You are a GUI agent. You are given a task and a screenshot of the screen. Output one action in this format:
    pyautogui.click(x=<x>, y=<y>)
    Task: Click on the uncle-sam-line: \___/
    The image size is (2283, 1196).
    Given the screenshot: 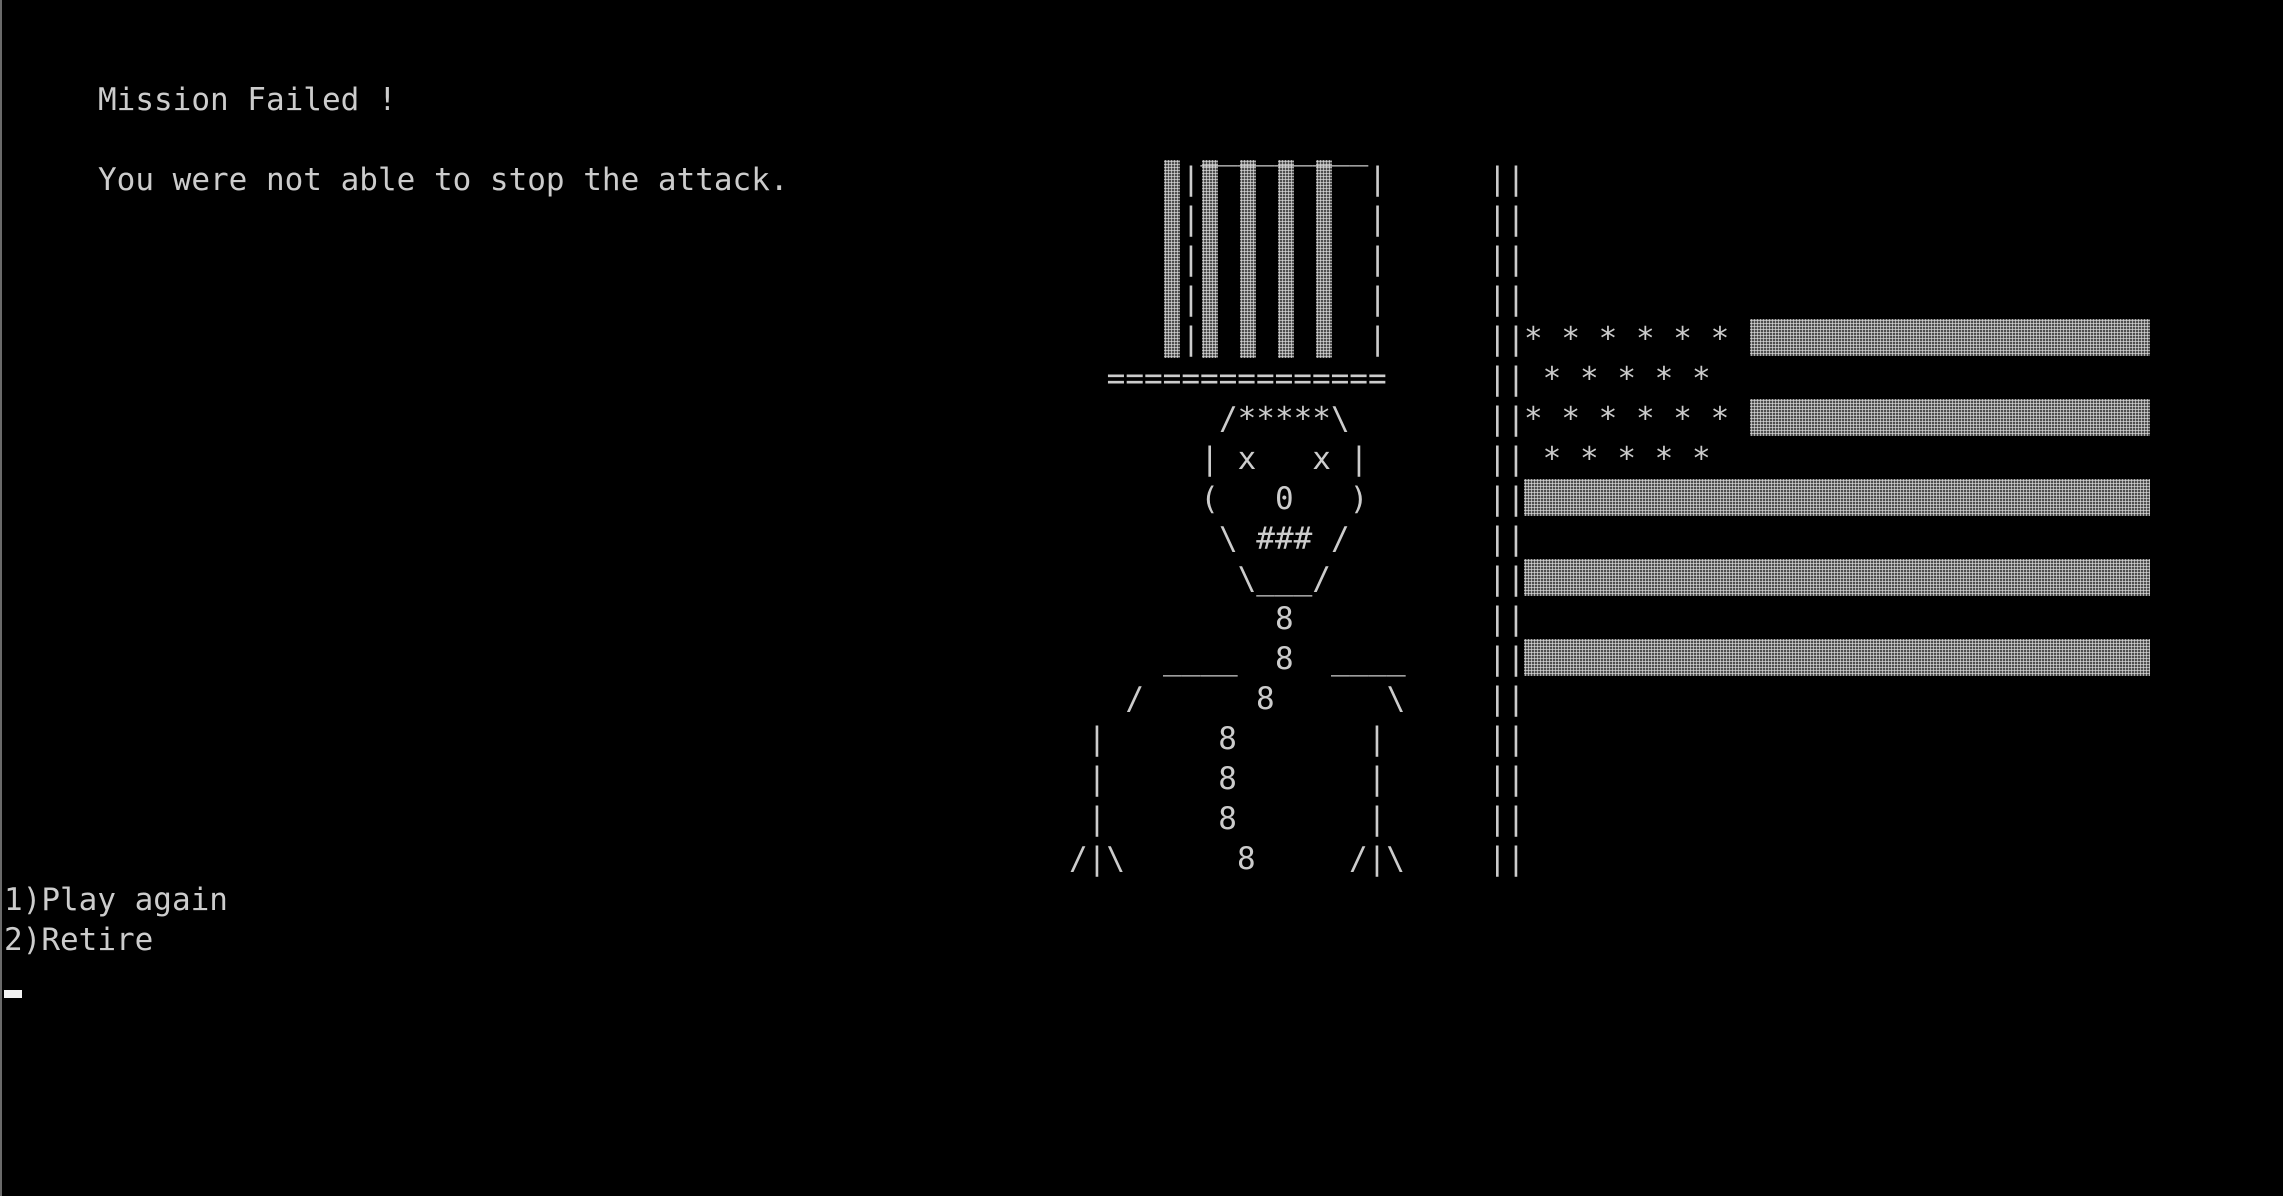 What is the action you would take?
    pyautogui.click(x=1219, y=579)
    